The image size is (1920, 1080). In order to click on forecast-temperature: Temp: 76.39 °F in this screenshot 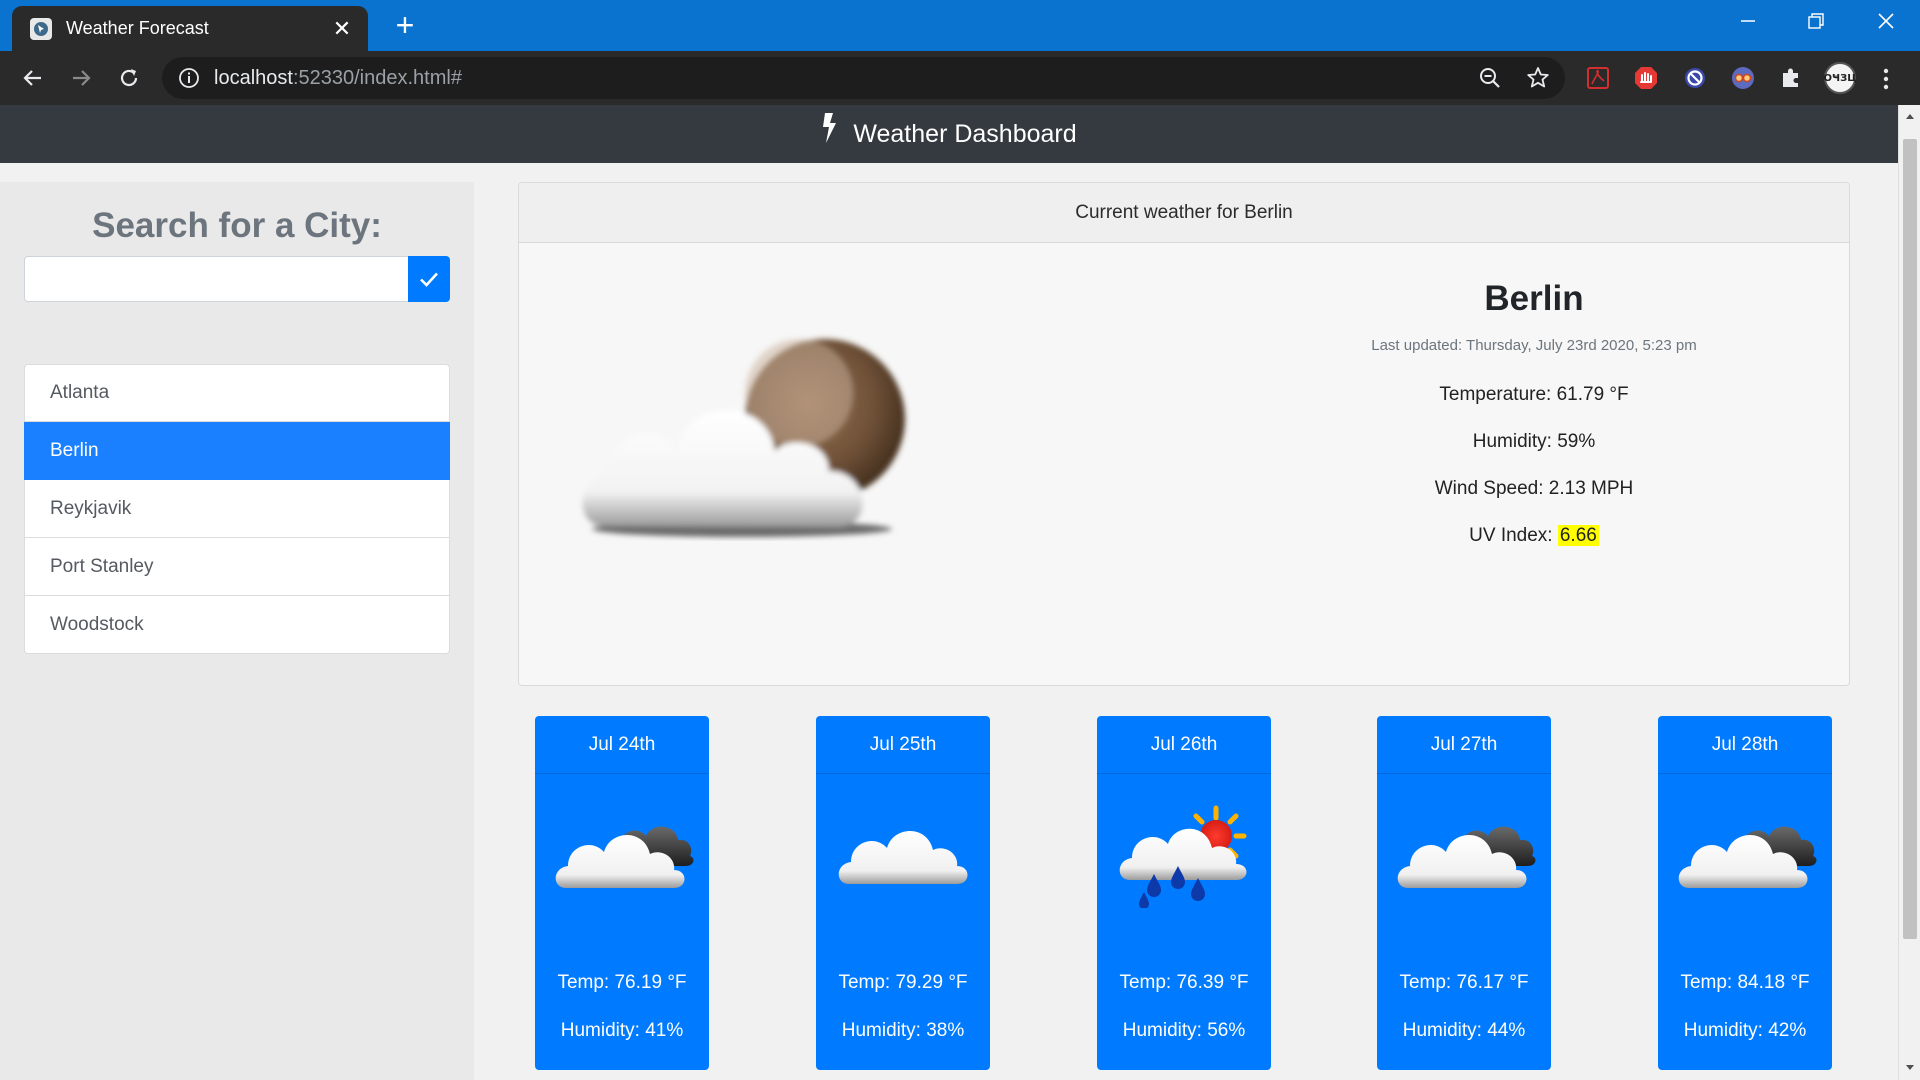, I will do `click(1184, 982)`.